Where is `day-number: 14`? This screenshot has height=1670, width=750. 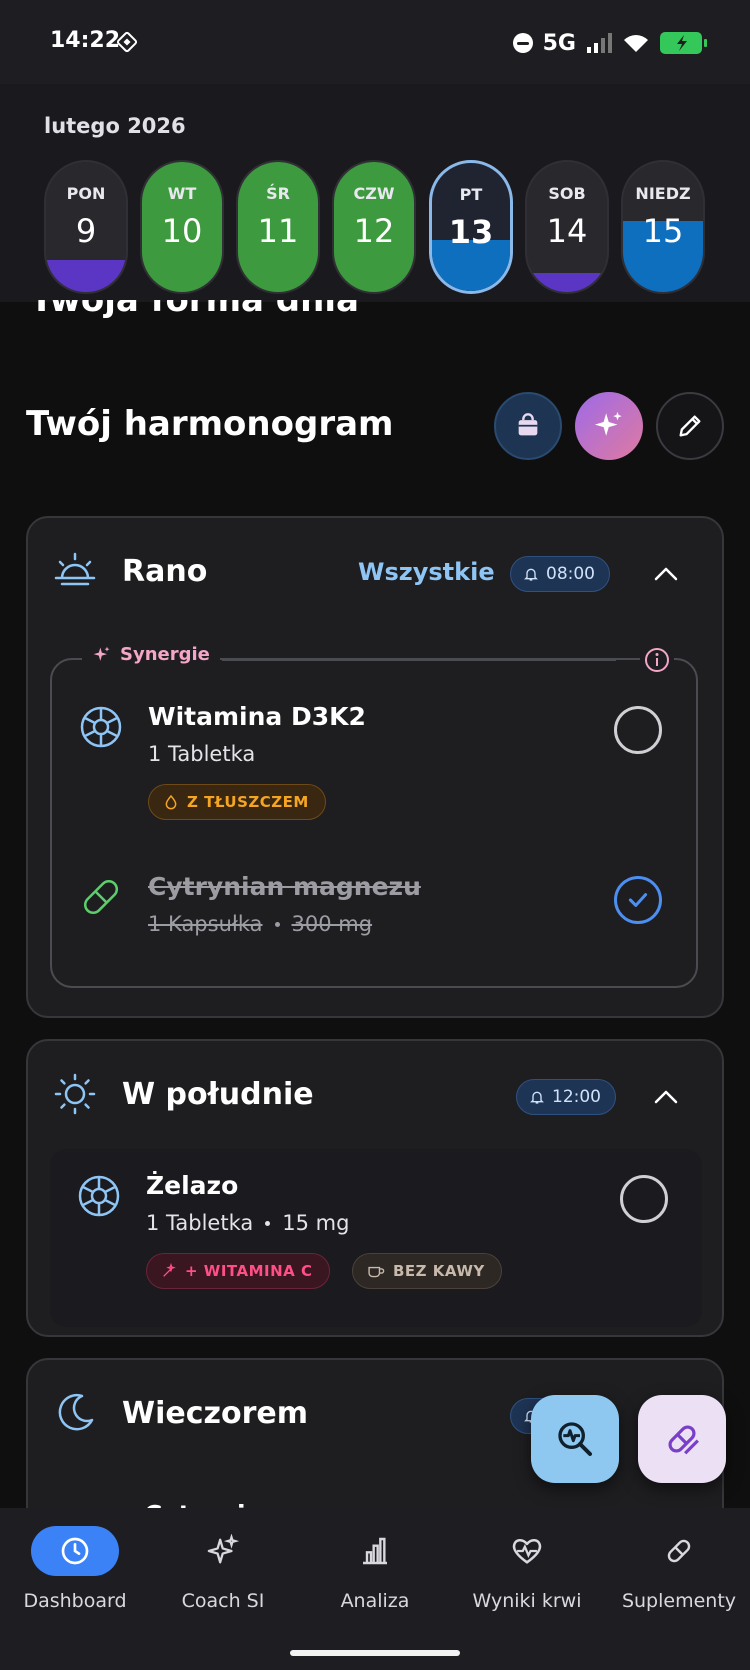
day-number: 14 is located at coordinates (567, 231).